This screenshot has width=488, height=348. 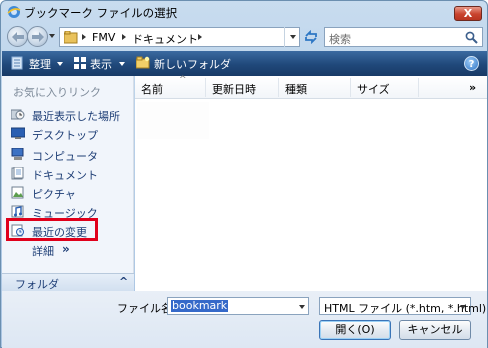 What do you see at coordinates (152, 89) in the screenshot?
I see `column-name: 名前` at bounding box center [152, 89].